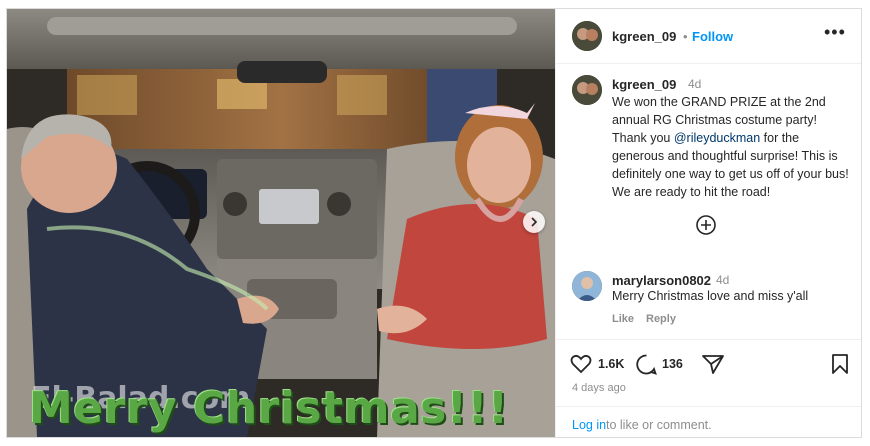  What do you see at coordinates (644, 84) in the screenshot?
I see `caption-username: kgreen_09` at bounding box center [644, 84].